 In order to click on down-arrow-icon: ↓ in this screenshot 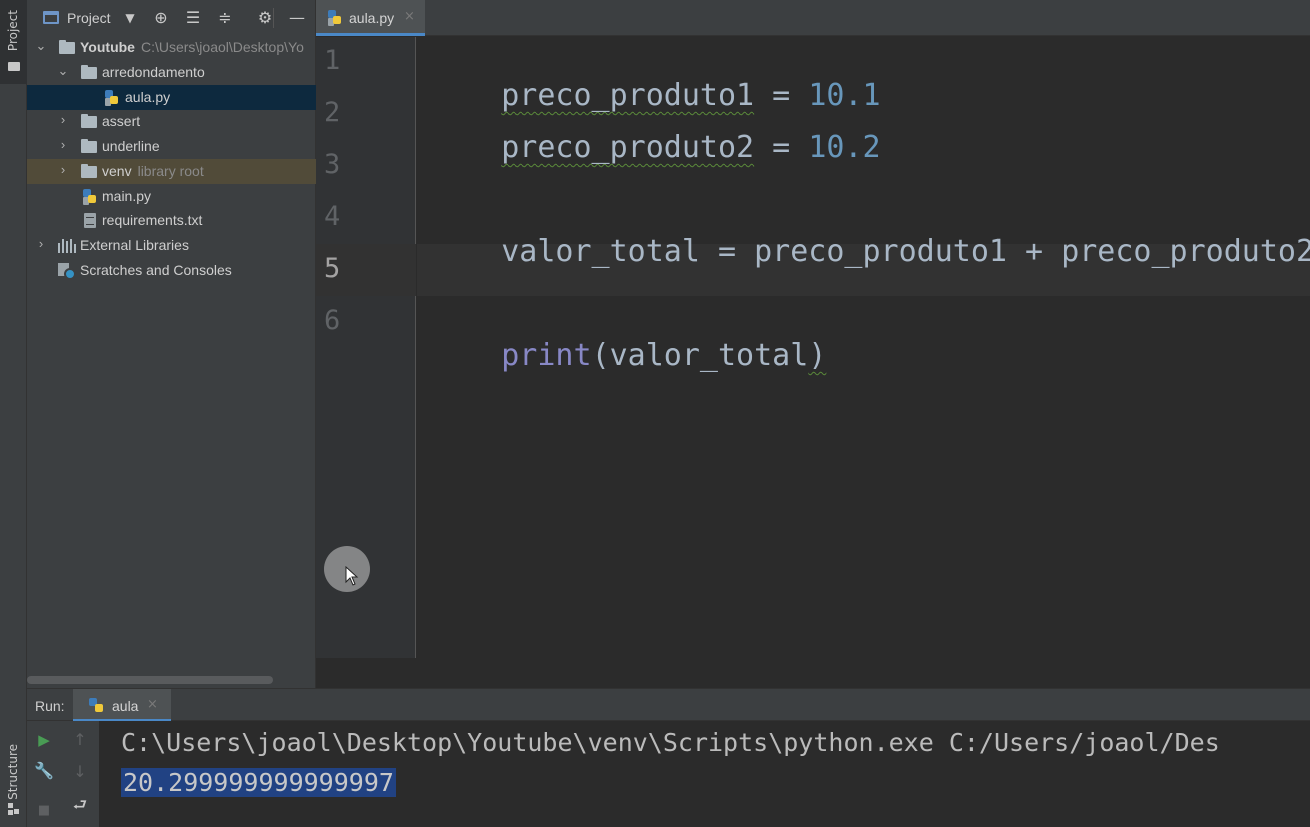, I will do `click(80, 772)`.